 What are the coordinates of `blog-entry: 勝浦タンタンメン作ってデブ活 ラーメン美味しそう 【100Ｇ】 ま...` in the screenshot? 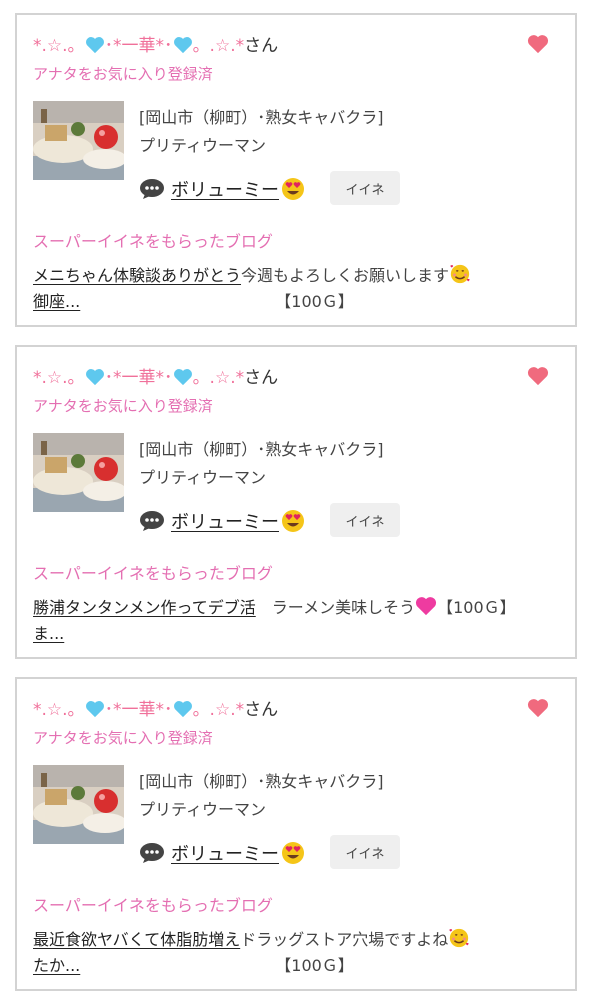 It's located at (290, 621).